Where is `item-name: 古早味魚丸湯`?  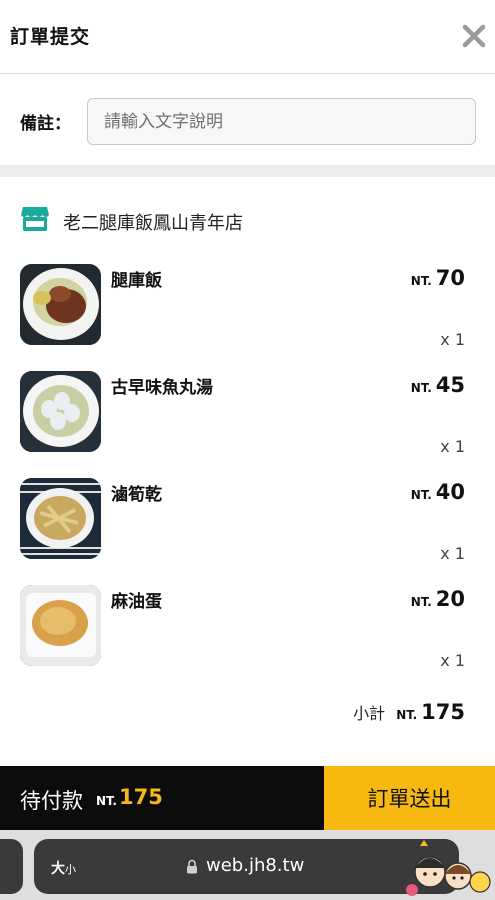
item-name: 古早味魚丸湯 is located at coordinates (162, 388).